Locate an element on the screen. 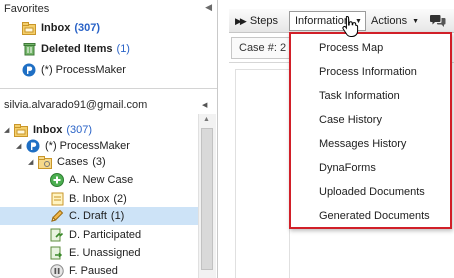 This screenshot has width=454, height=278. favorites-item-count: (1) is located at coordinates (123, 49).